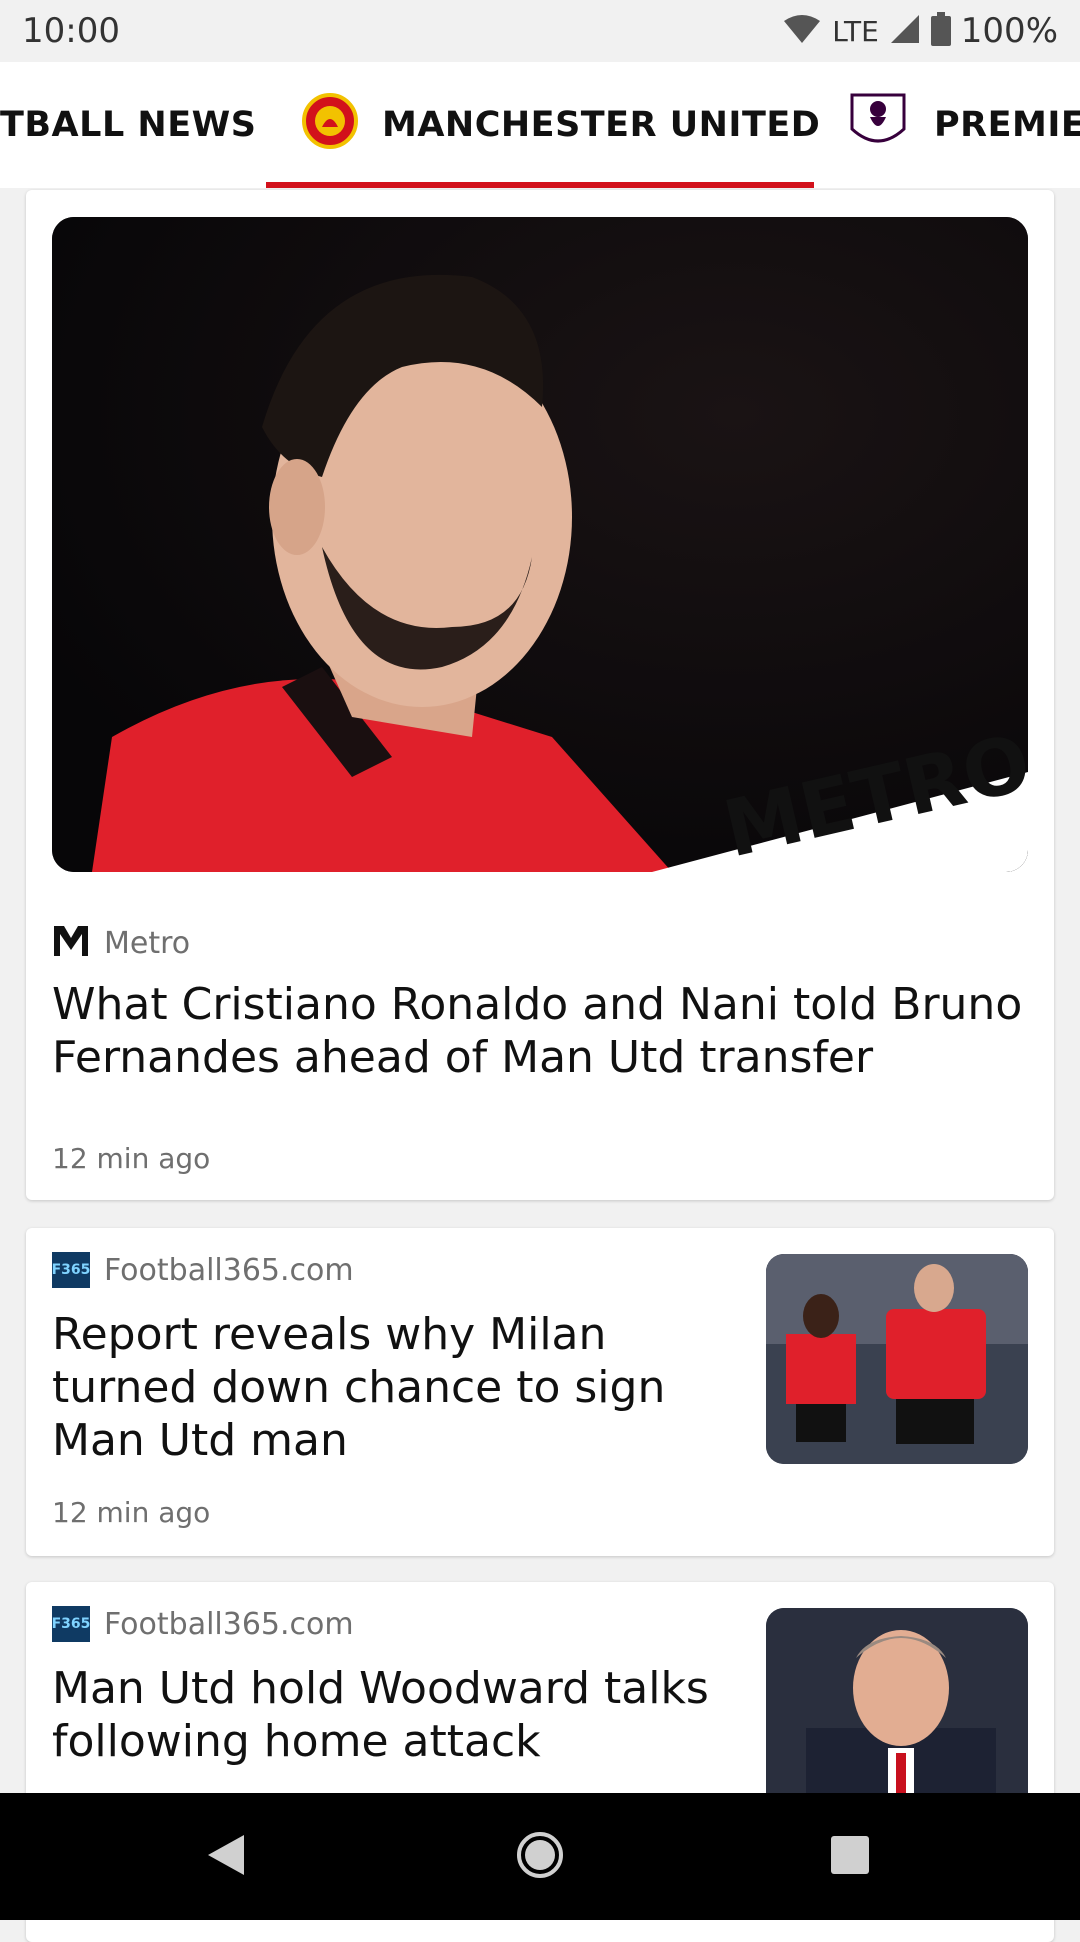  What do you see at coordinates (1009, 31) in the screenshot?
I see `battery-percent: 100%` at bounding box center [1009, 31].